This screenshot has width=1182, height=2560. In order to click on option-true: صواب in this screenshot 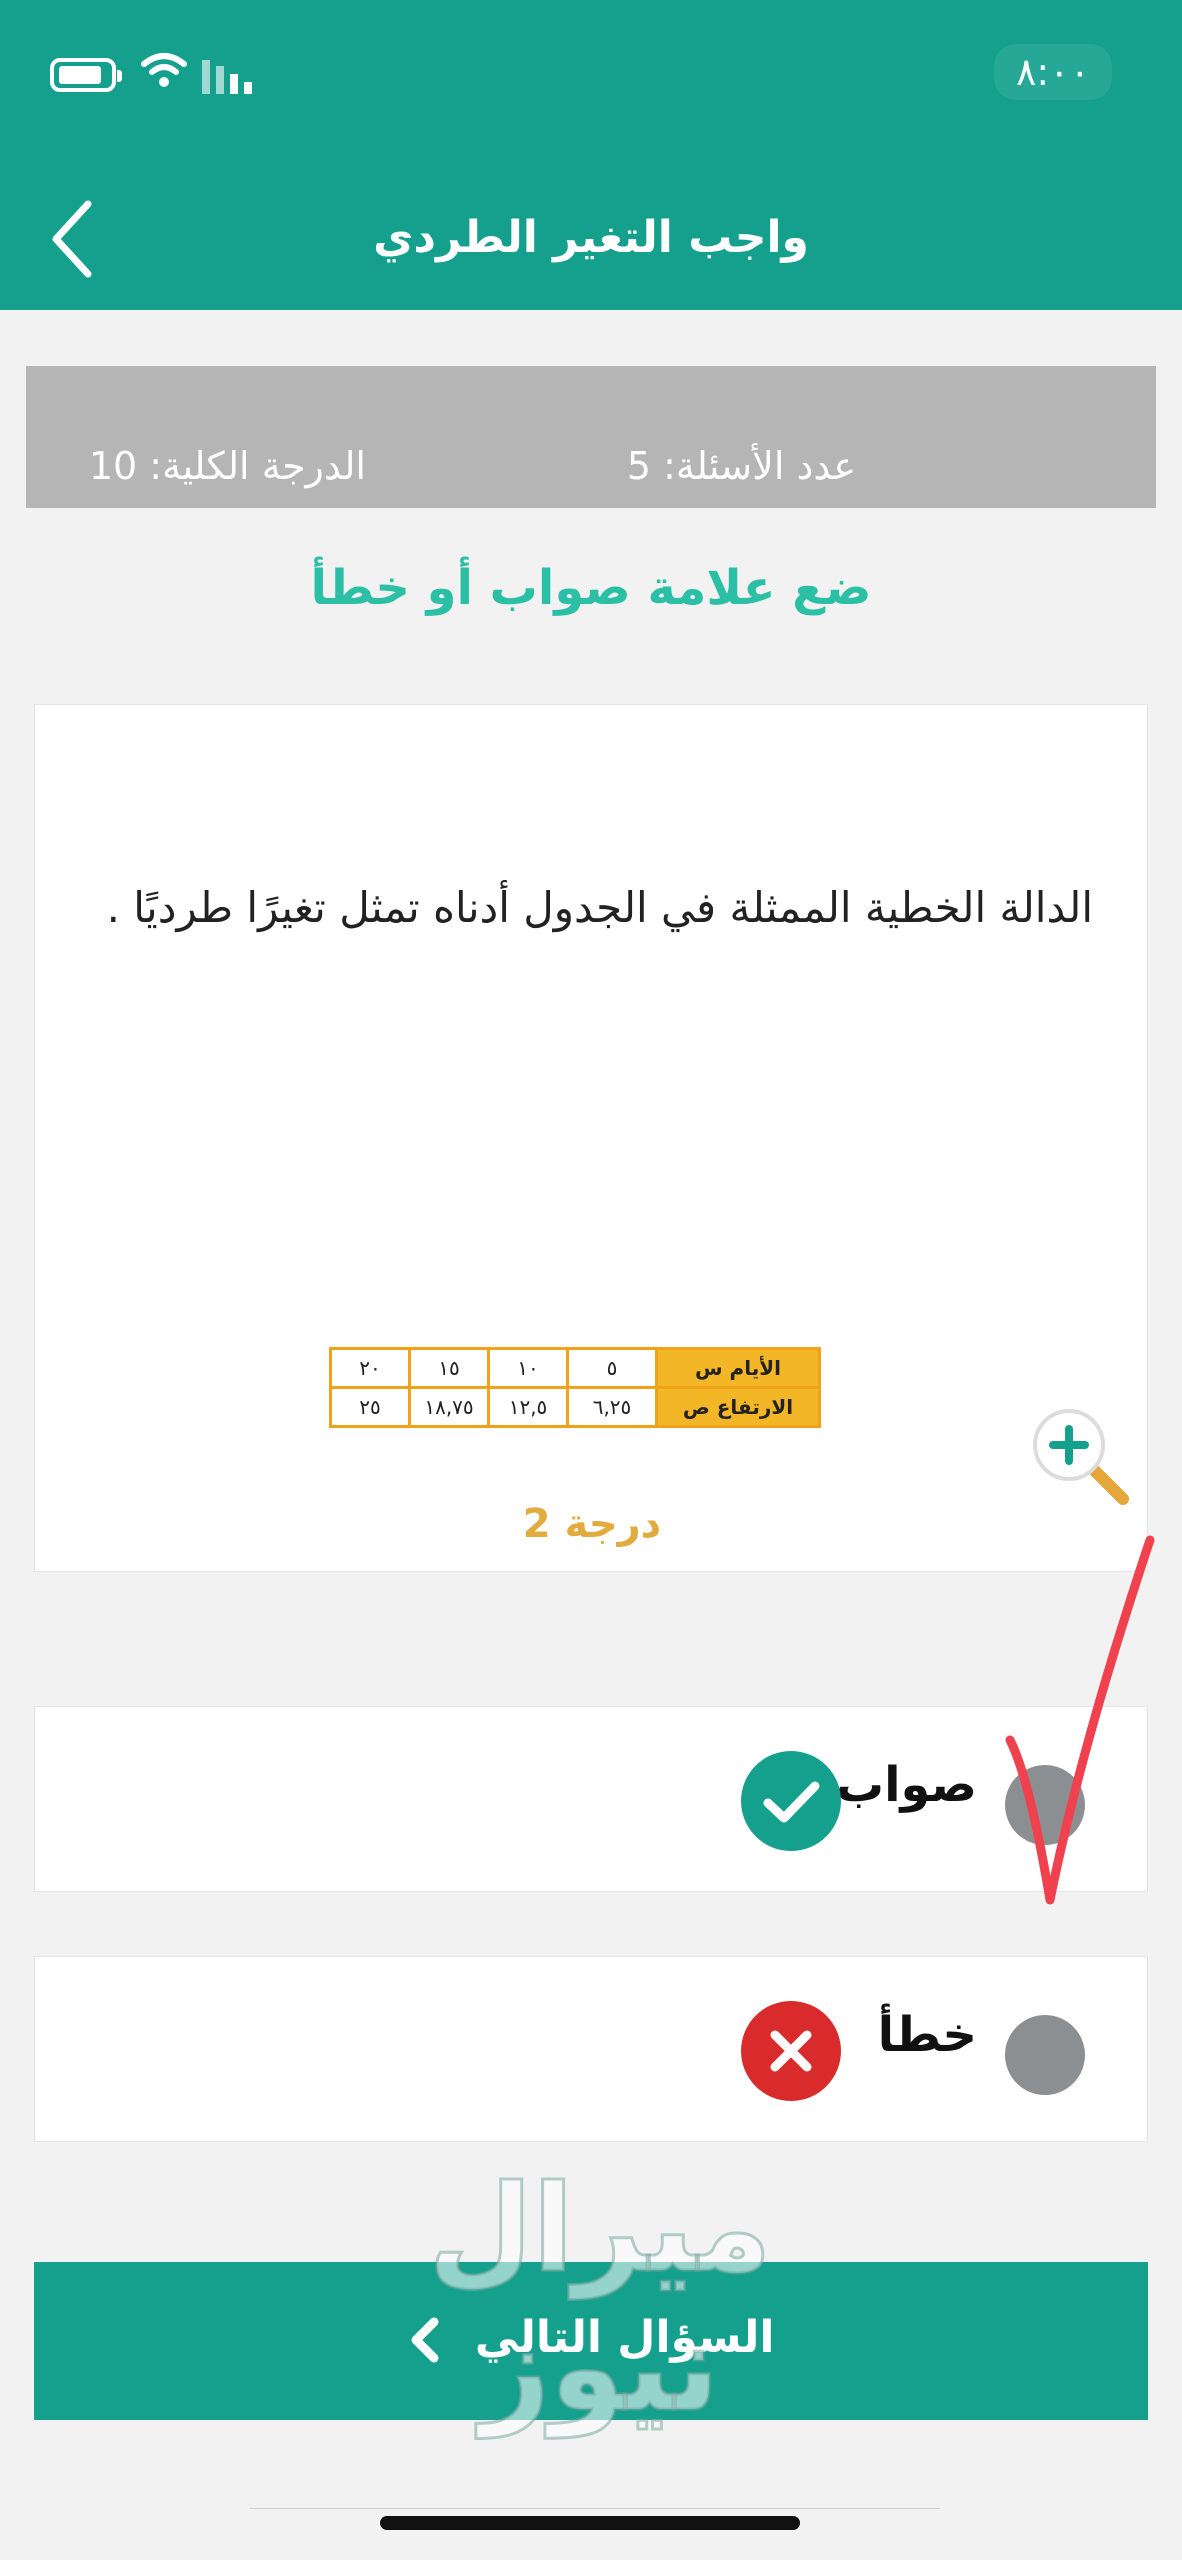, I will do `click(591, 1799)`.